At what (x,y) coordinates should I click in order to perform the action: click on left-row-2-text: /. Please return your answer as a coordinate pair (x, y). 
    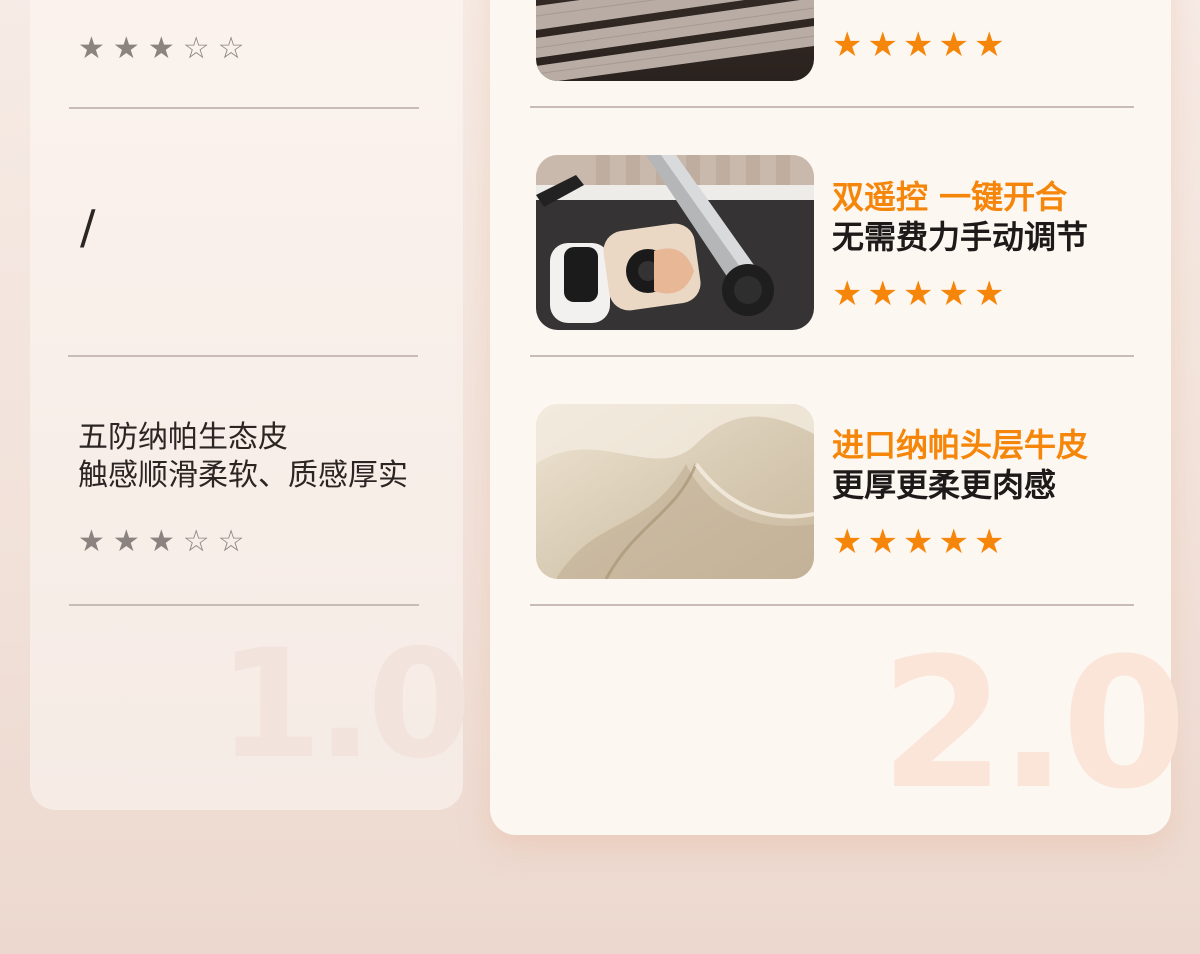
    Looking at the image, I should click on (88, 227).